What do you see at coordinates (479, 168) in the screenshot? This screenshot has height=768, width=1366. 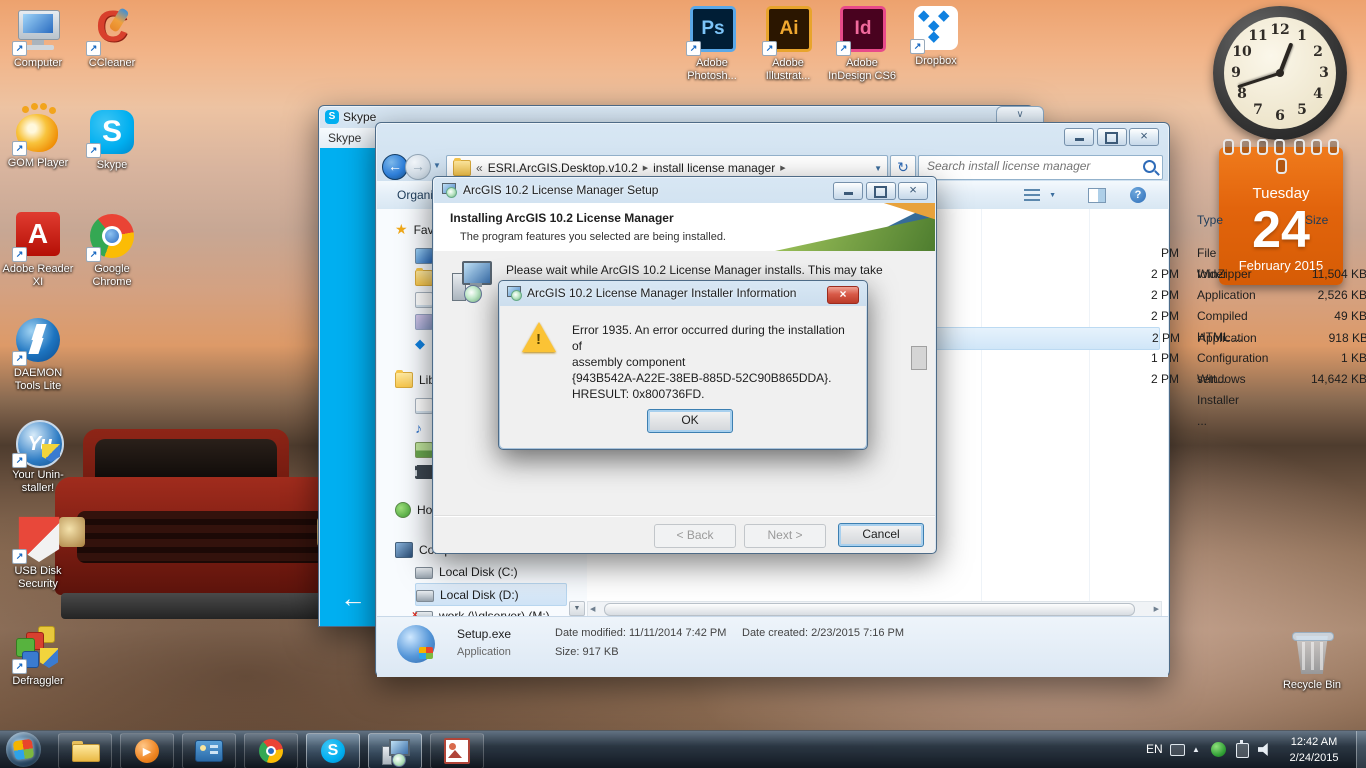 I see `breadcrumb-overflow-icon: «` at bounding box center [479, 168].